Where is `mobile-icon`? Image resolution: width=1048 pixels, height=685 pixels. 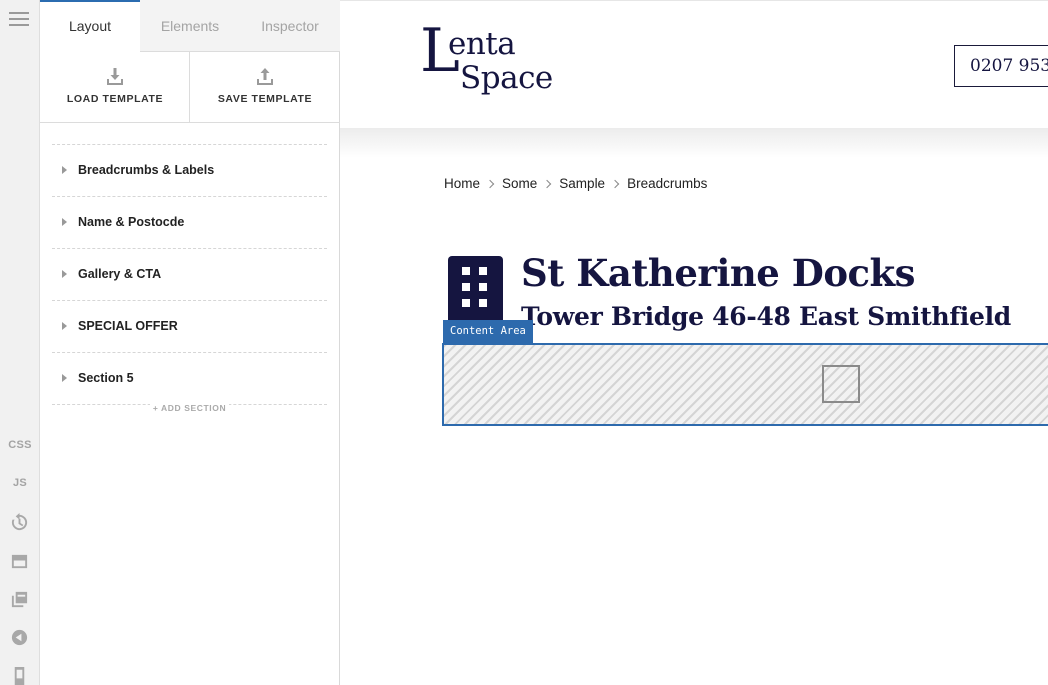 mobile-icon is located at coordinates (19, 675).